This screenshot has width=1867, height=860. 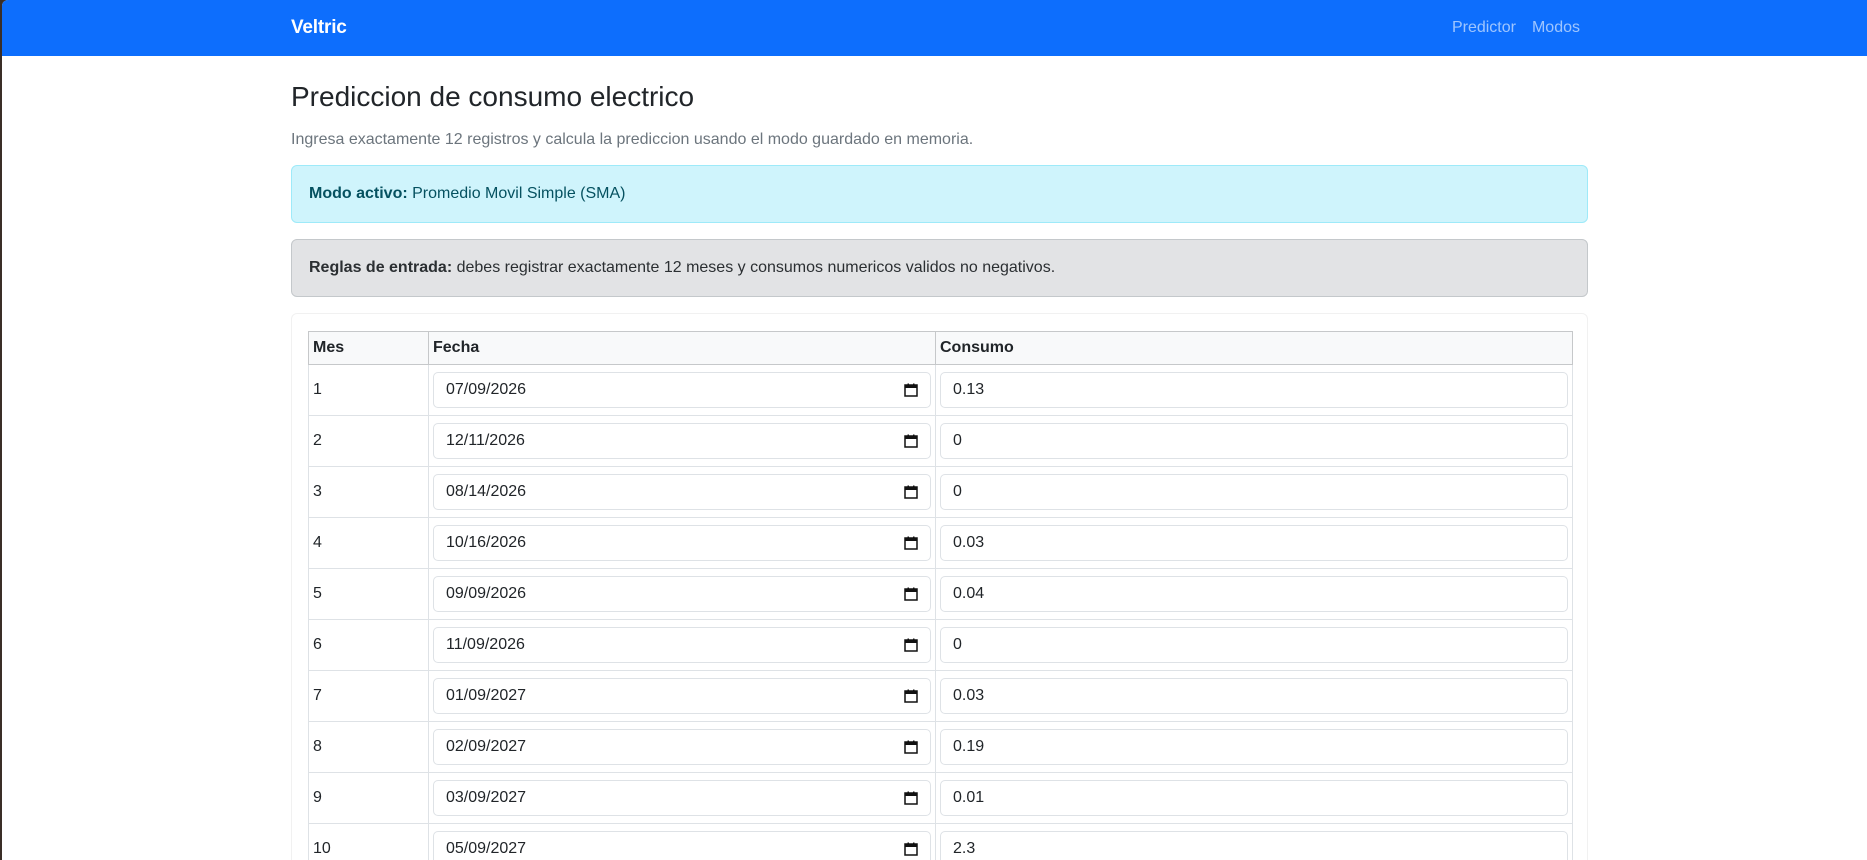 I want to click on date-input: 10/16/2026, so click(x=682, y=542).